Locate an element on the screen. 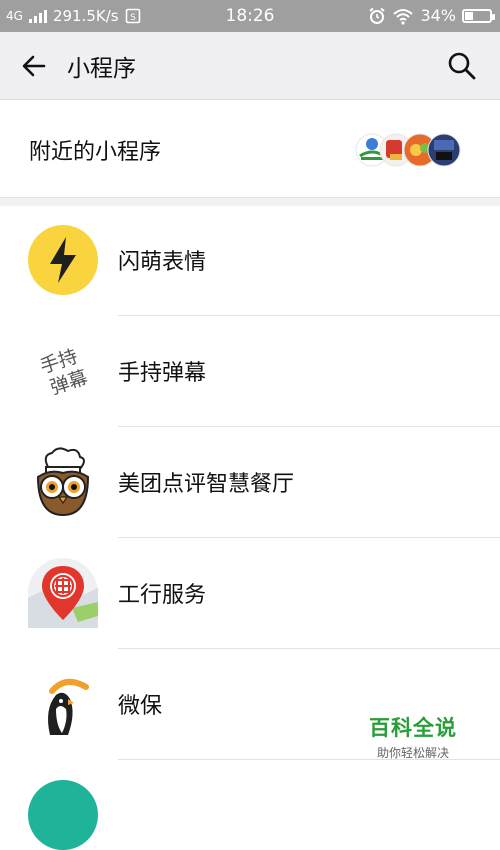  teal-app-icon is located at coordinates (63, 815).